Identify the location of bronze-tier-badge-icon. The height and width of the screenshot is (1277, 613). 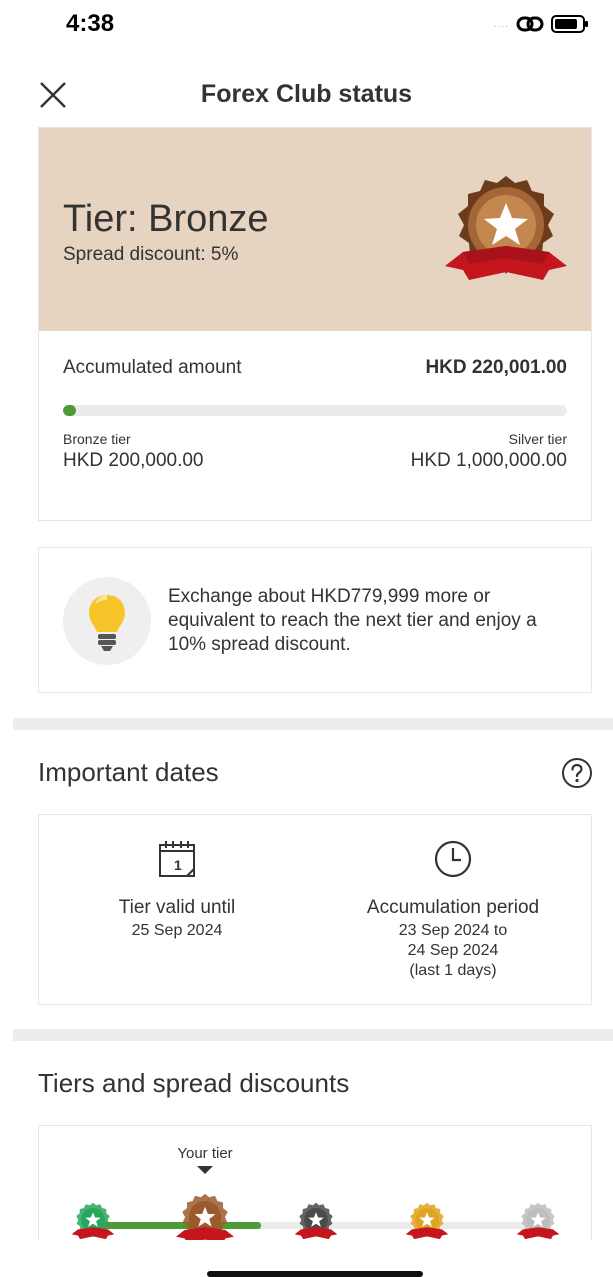
(205, 1216).